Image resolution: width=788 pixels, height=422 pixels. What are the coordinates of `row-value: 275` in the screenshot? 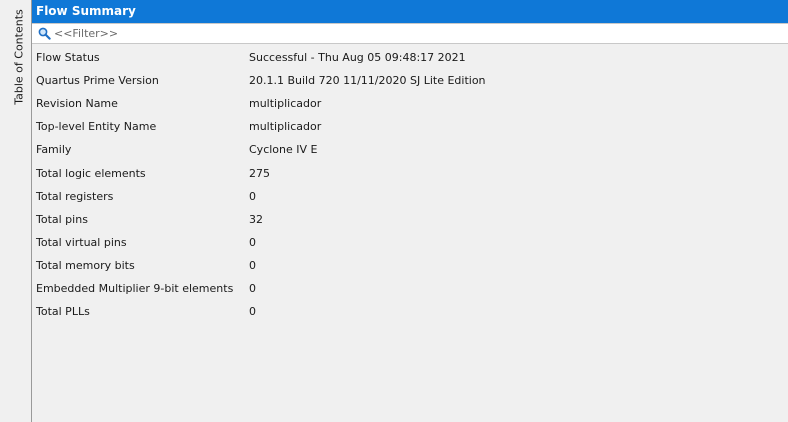 It's located at (259, 173).